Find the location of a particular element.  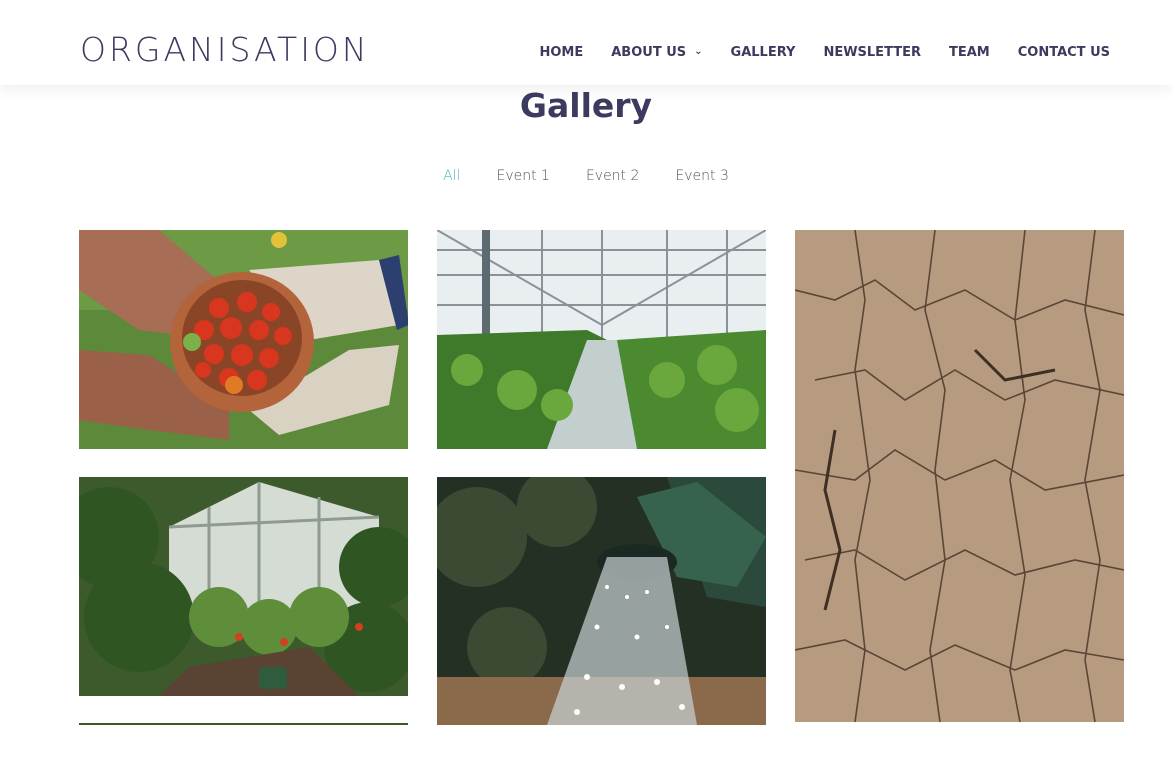

nav-contact-us: CONTACT US is located at coordinates (1064, 52).